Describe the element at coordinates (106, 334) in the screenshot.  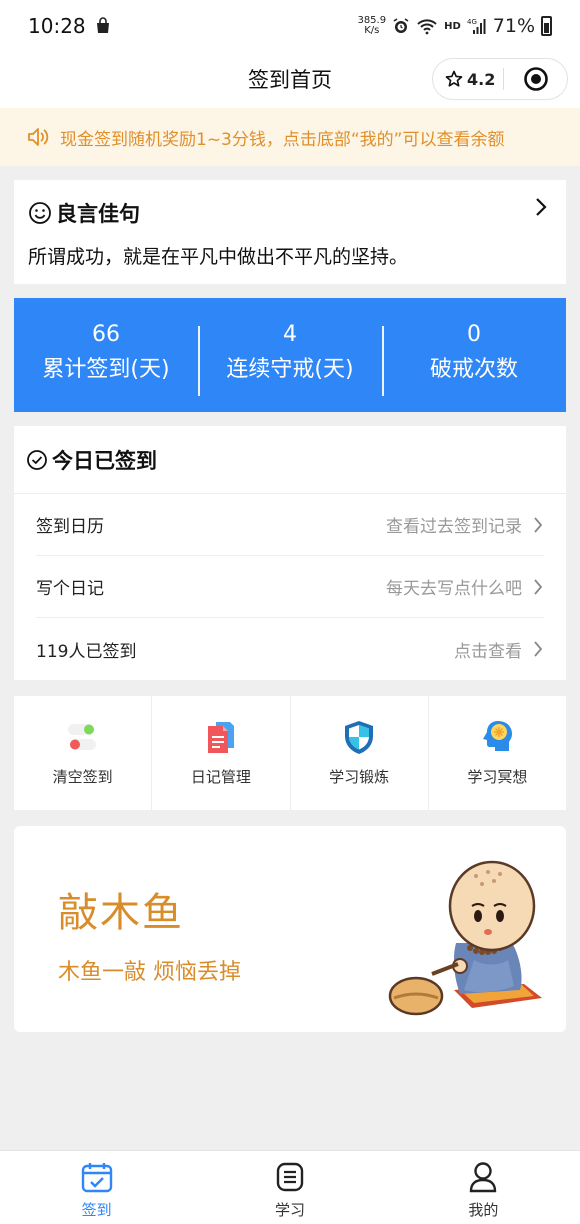
I see `stat-value: 66` at that location.